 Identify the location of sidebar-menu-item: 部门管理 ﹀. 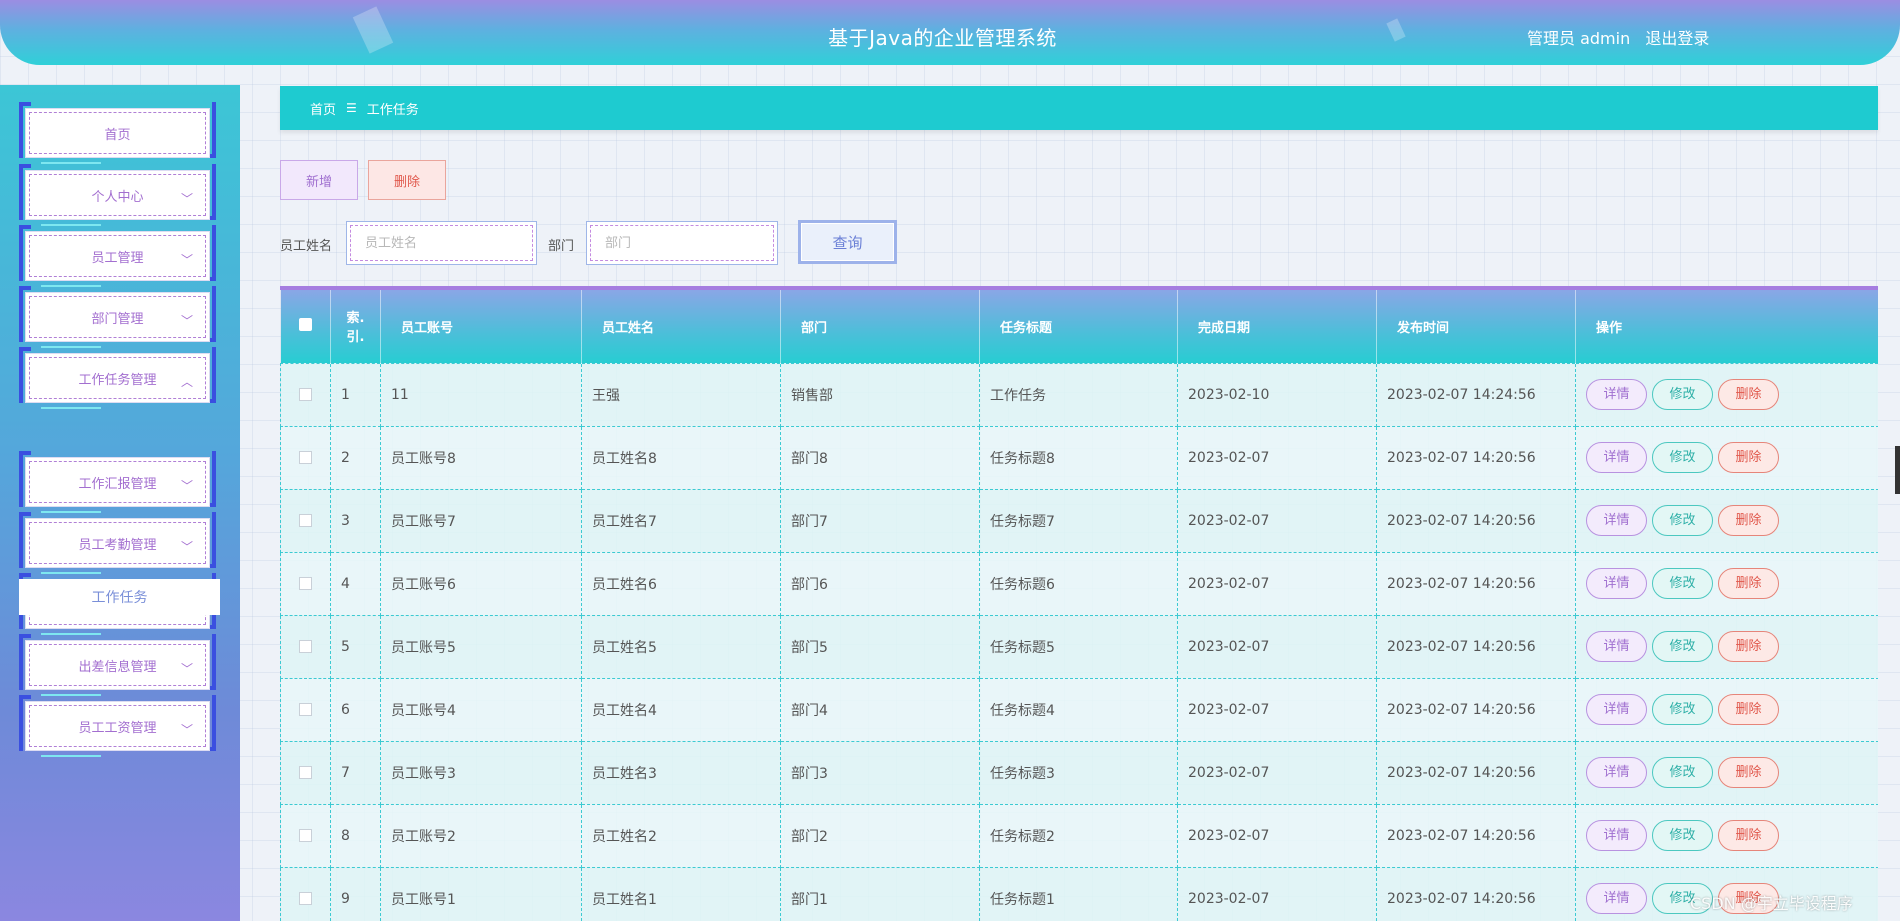
(117, 317).